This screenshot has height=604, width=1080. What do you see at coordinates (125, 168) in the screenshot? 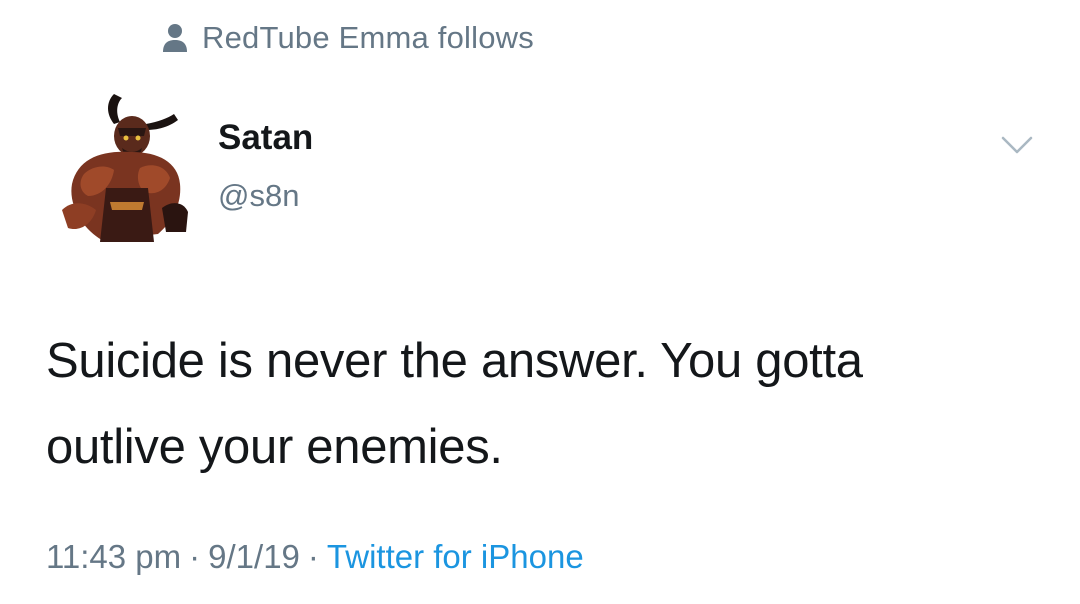
I see `demon-avatar` at bounding box center [125, 168].